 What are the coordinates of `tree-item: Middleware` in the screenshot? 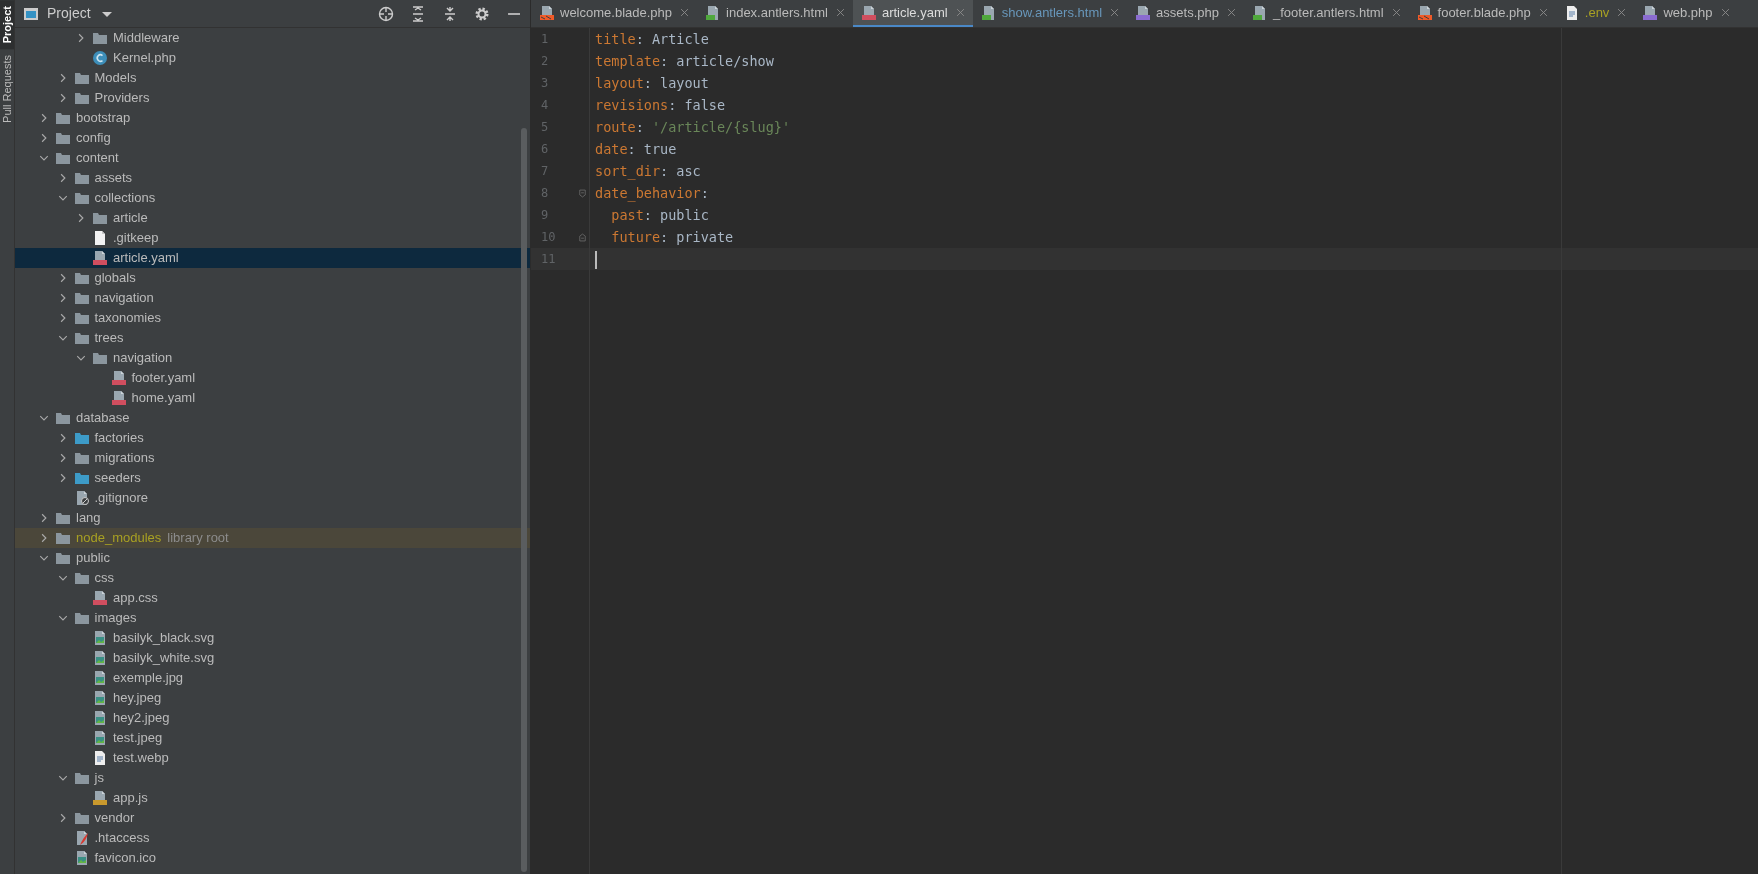 It's located at (272, 38).